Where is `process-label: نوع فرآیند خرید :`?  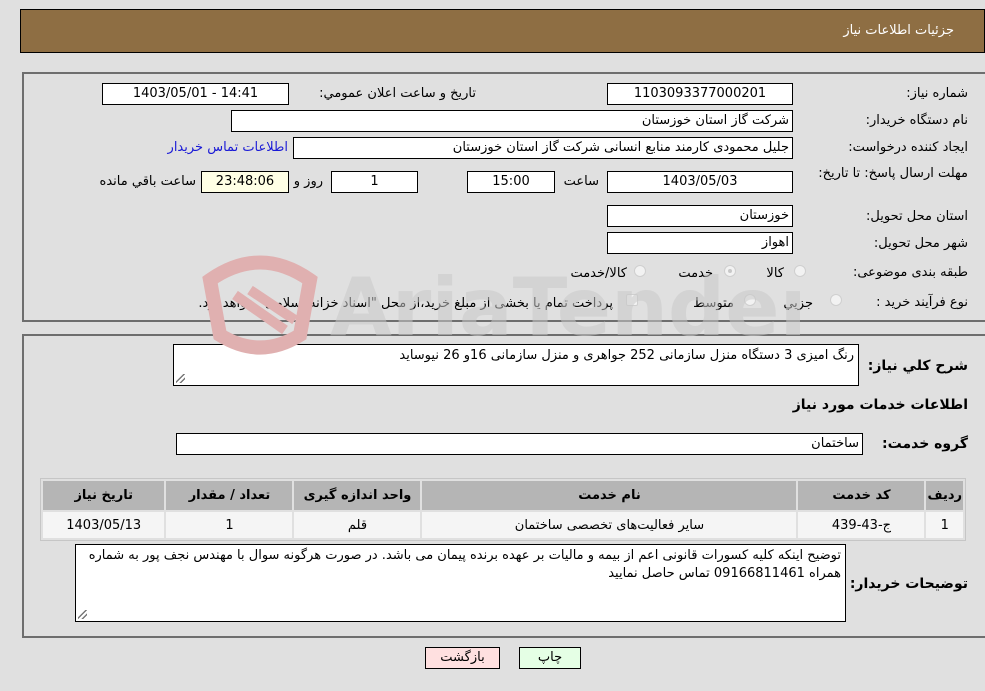
process-label: نوع فرآیند خرید : is located at coordinates (922, 302).